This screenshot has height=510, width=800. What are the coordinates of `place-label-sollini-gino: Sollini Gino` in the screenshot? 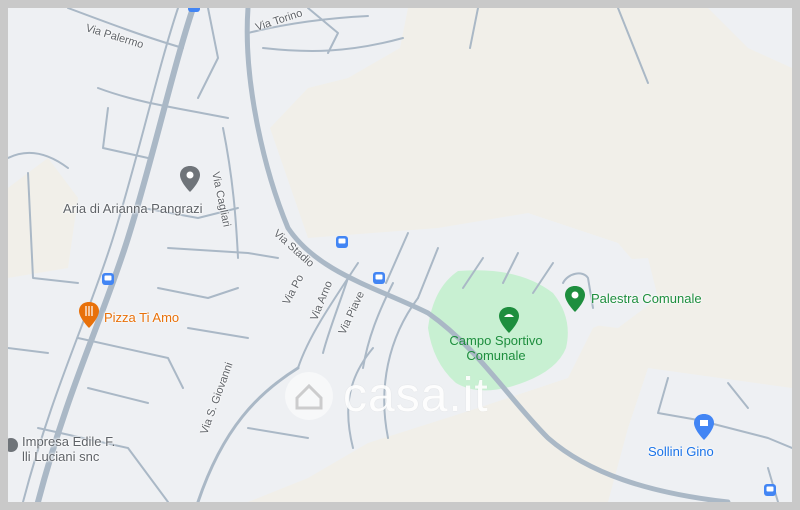 It's located at (681, 451).